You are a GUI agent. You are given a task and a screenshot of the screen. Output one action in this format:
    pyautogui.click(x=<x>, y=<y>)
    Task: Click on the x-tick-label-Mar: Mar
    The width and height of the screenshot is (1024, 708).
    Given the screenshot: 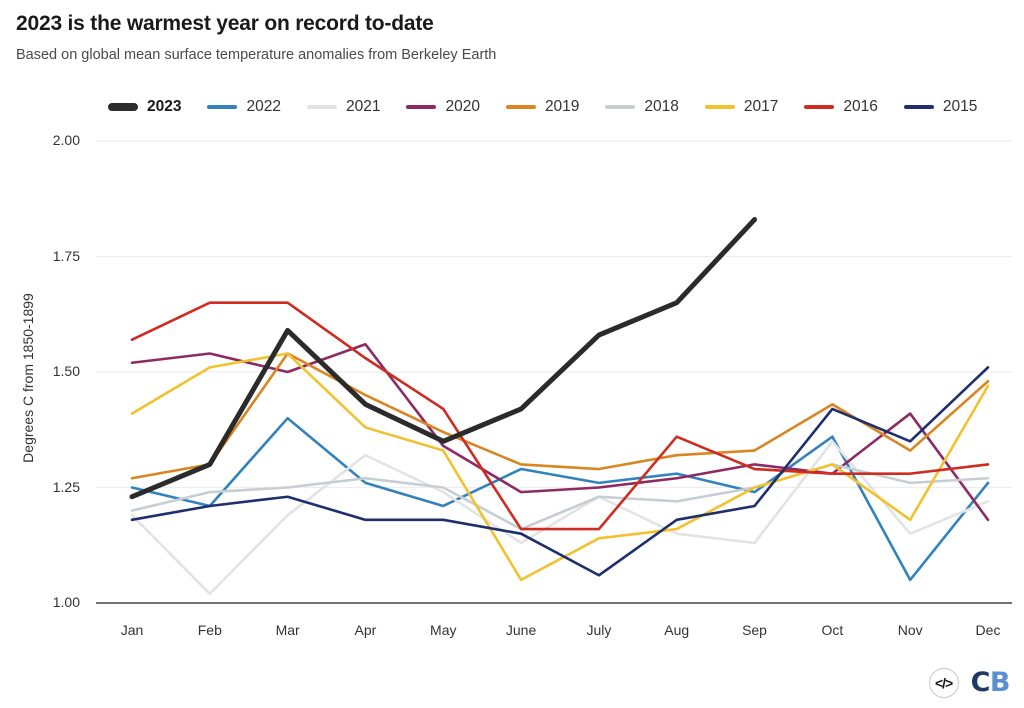 What is the action you would take?
    pyautogui.click(x=287, y=630)
    